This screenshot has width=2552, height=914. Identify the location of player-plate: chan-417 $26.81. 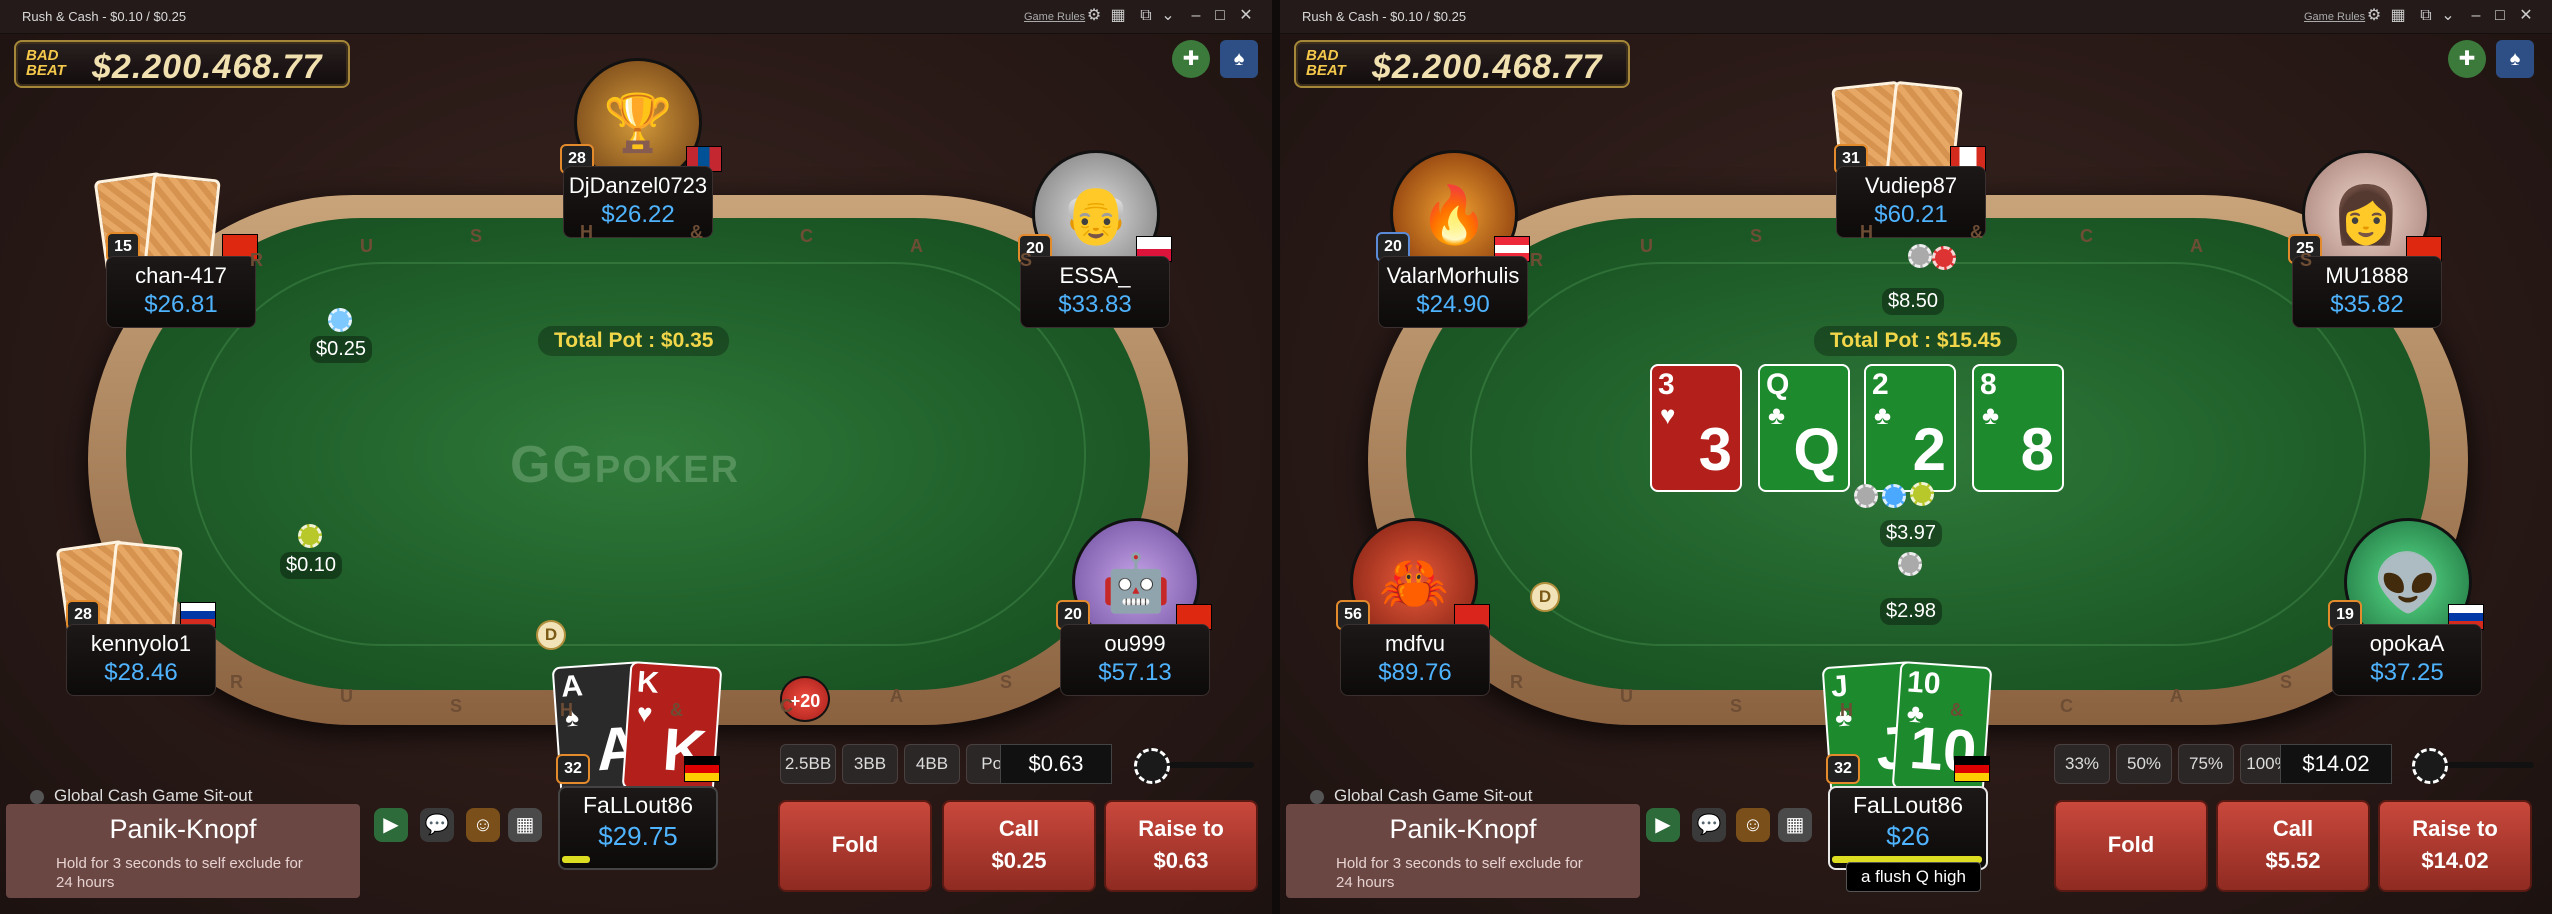
(181, 292).